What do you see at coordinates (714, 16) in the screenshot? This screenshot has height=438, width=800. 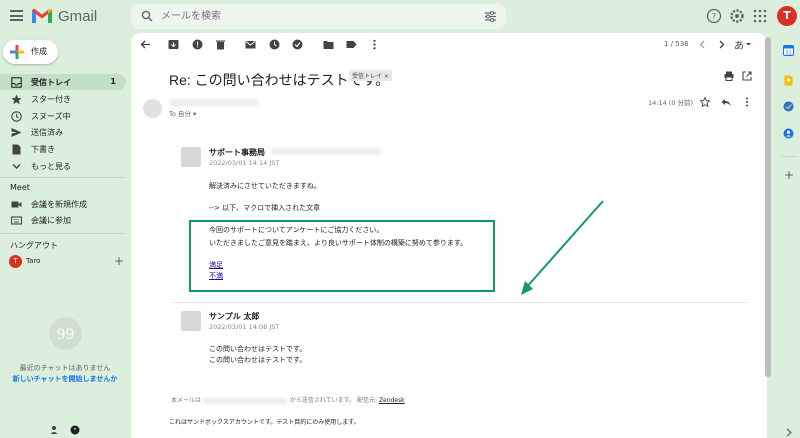 I see `help-icon: ?` at bounding box center [714, 16].